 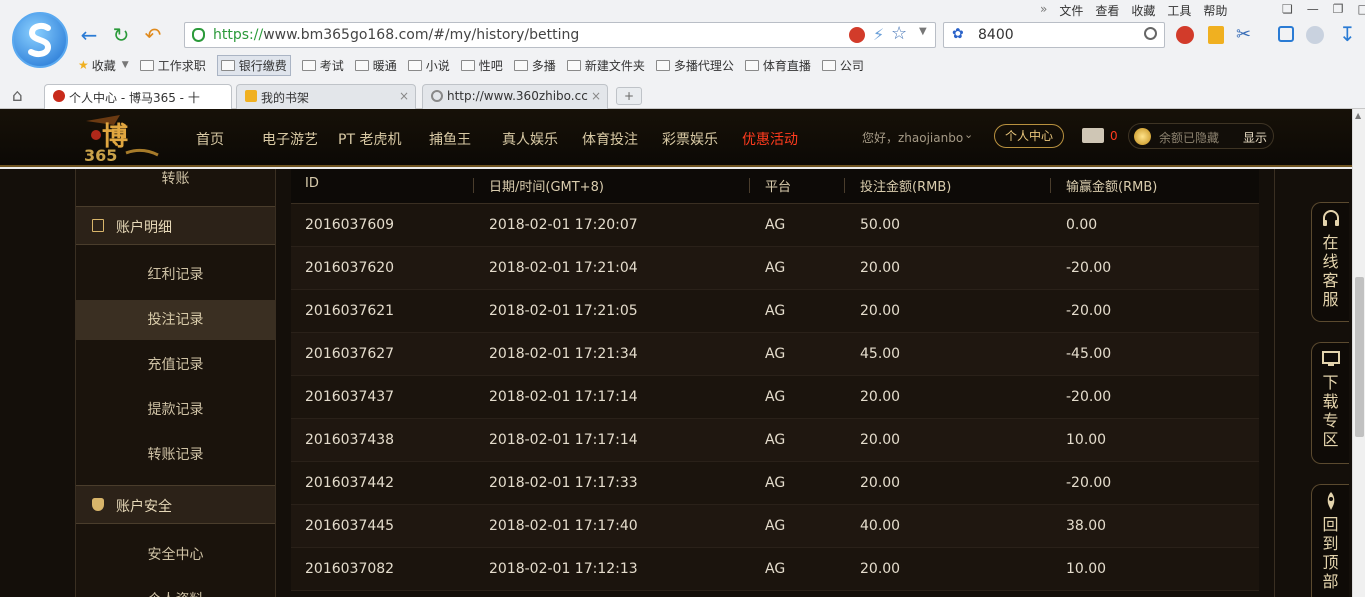 What do you see at coordinates (1330, 540) in the screenshot?
I see `back-to-top-button: 回到顶部` at bounding box center [1330, 540].